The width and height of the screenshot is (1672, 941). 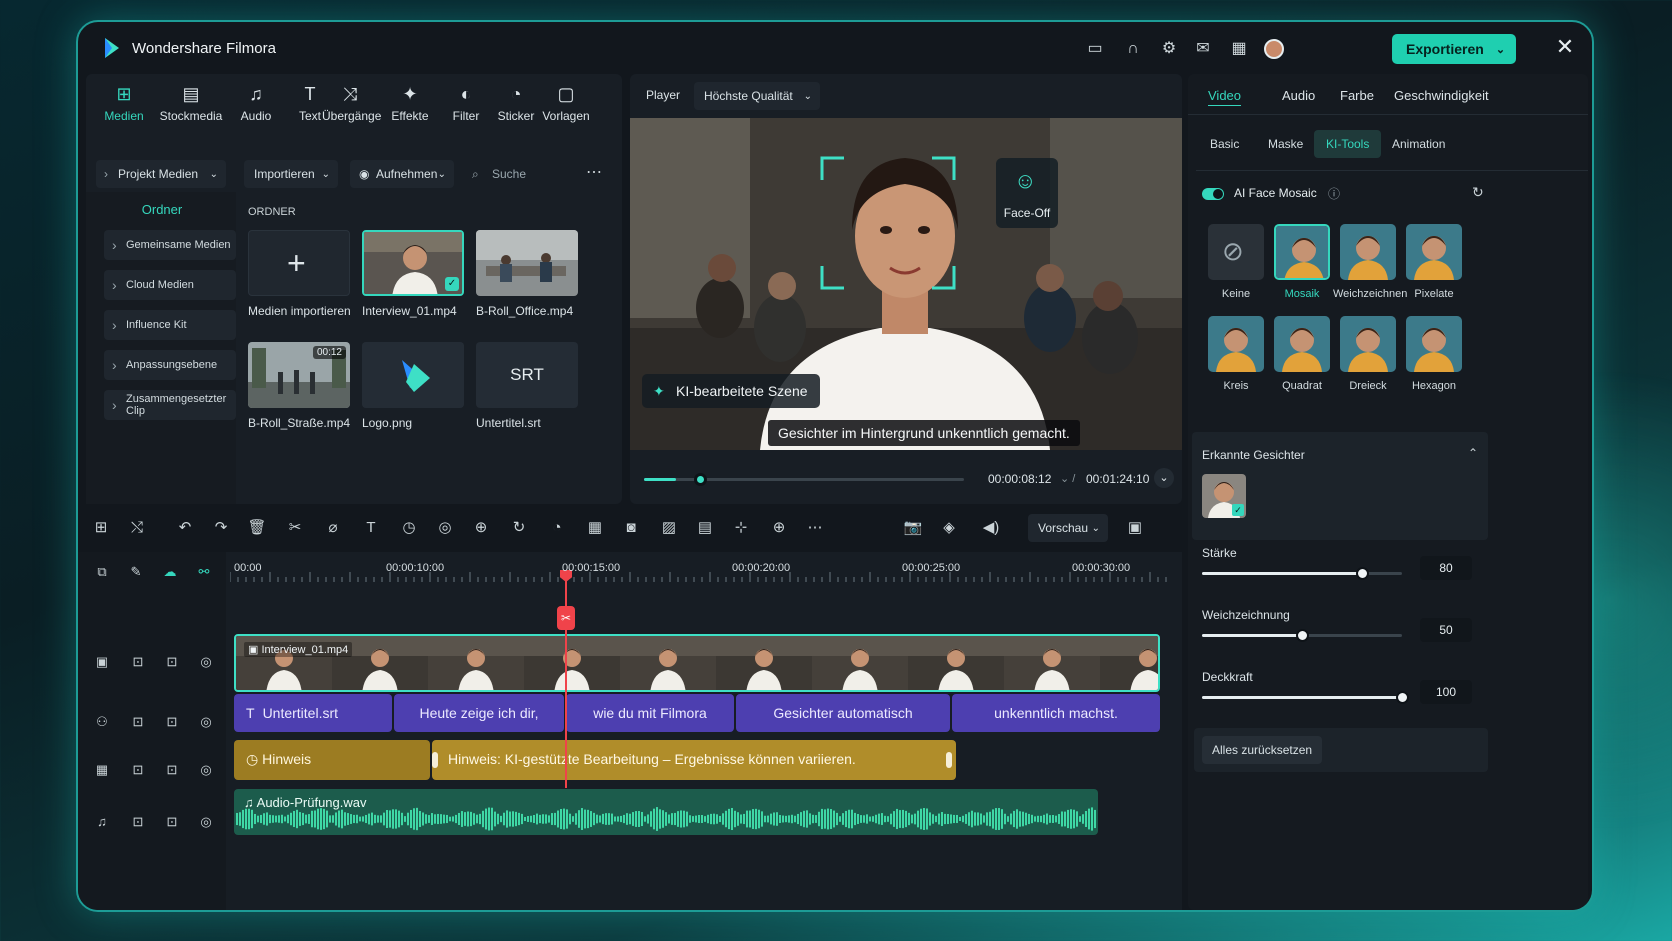 What do you see at coordinates (137, 528) in the screenshot?
I see `ungroup-icon: ⤭` at bounding box center [137, 528].